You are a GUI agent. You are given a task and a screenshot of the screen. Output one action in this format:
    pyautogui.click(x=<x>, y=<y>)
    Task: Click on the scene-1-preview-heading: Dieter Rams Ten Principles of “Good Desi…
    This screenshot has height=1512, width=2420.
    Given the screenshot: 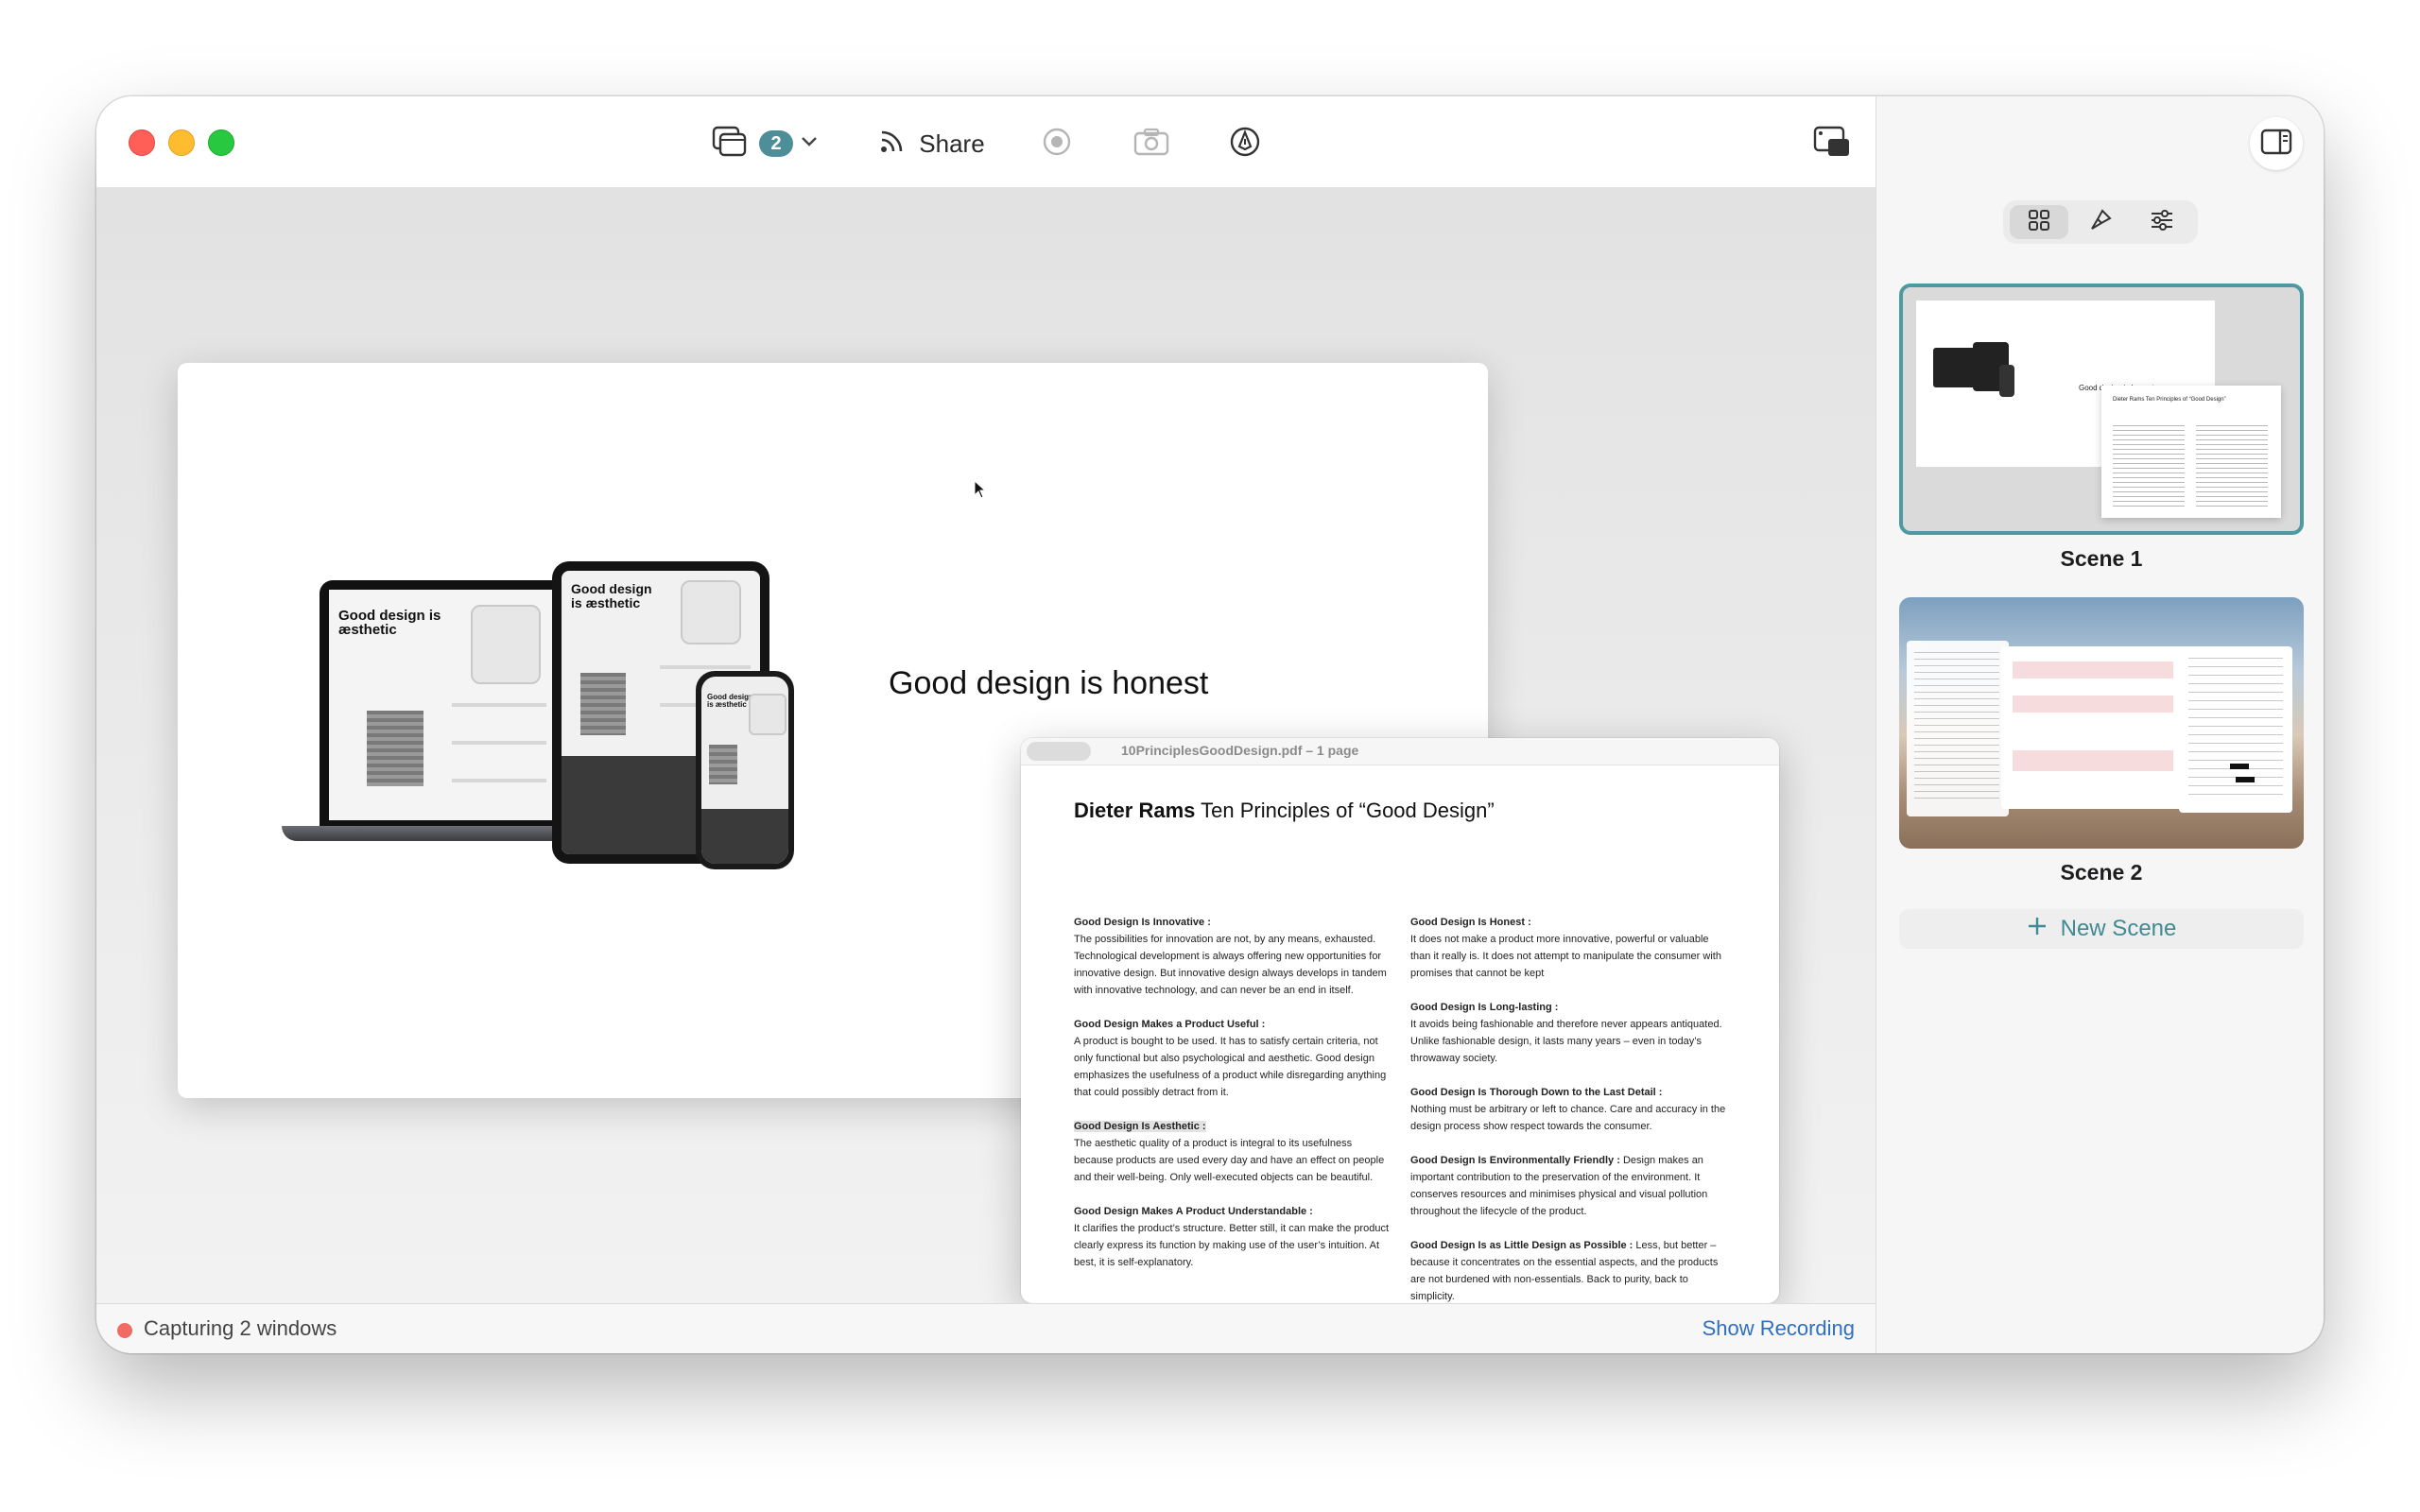 What is the action you would take?
    pyautogui.click(x=2169, y=400)
    